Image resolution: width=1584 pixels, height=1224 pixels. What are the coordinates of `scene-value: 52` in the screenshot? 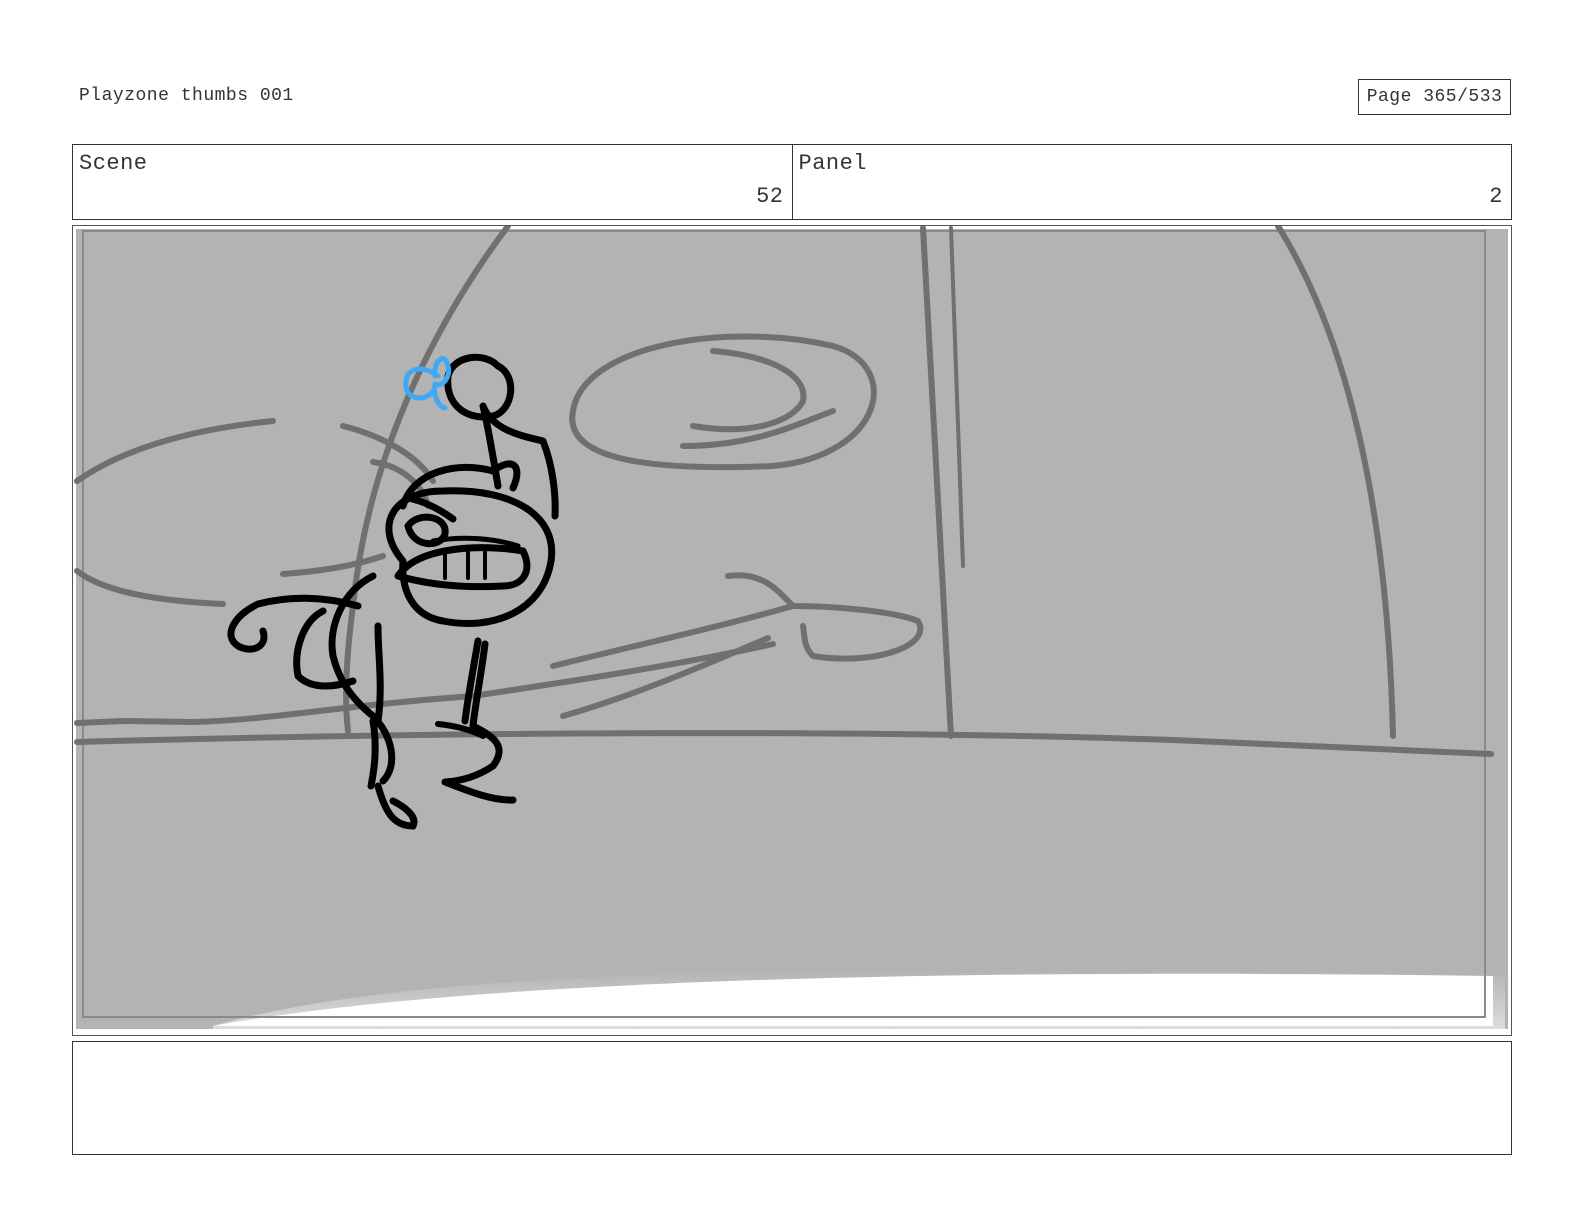 It's located at (770, 196).